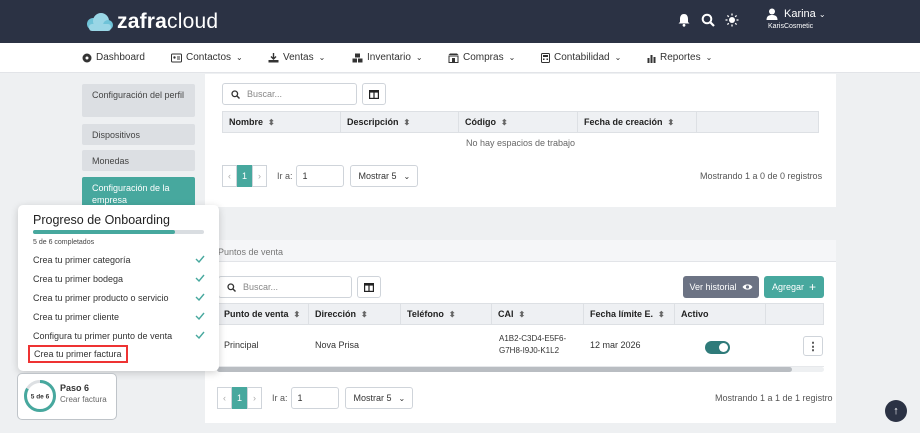  I want to click on nav-label: Inventario, so click(389, 57).